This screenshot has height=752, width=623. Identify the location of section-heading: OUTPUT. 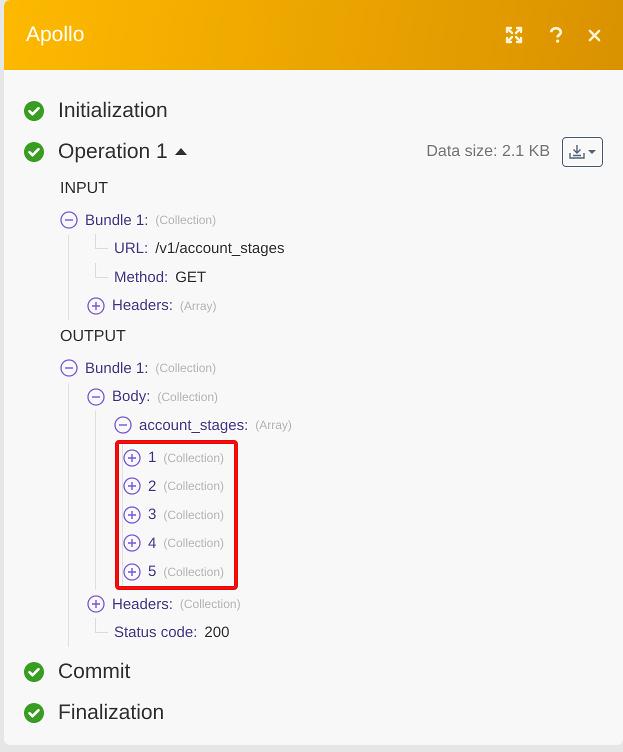
(93, 337).